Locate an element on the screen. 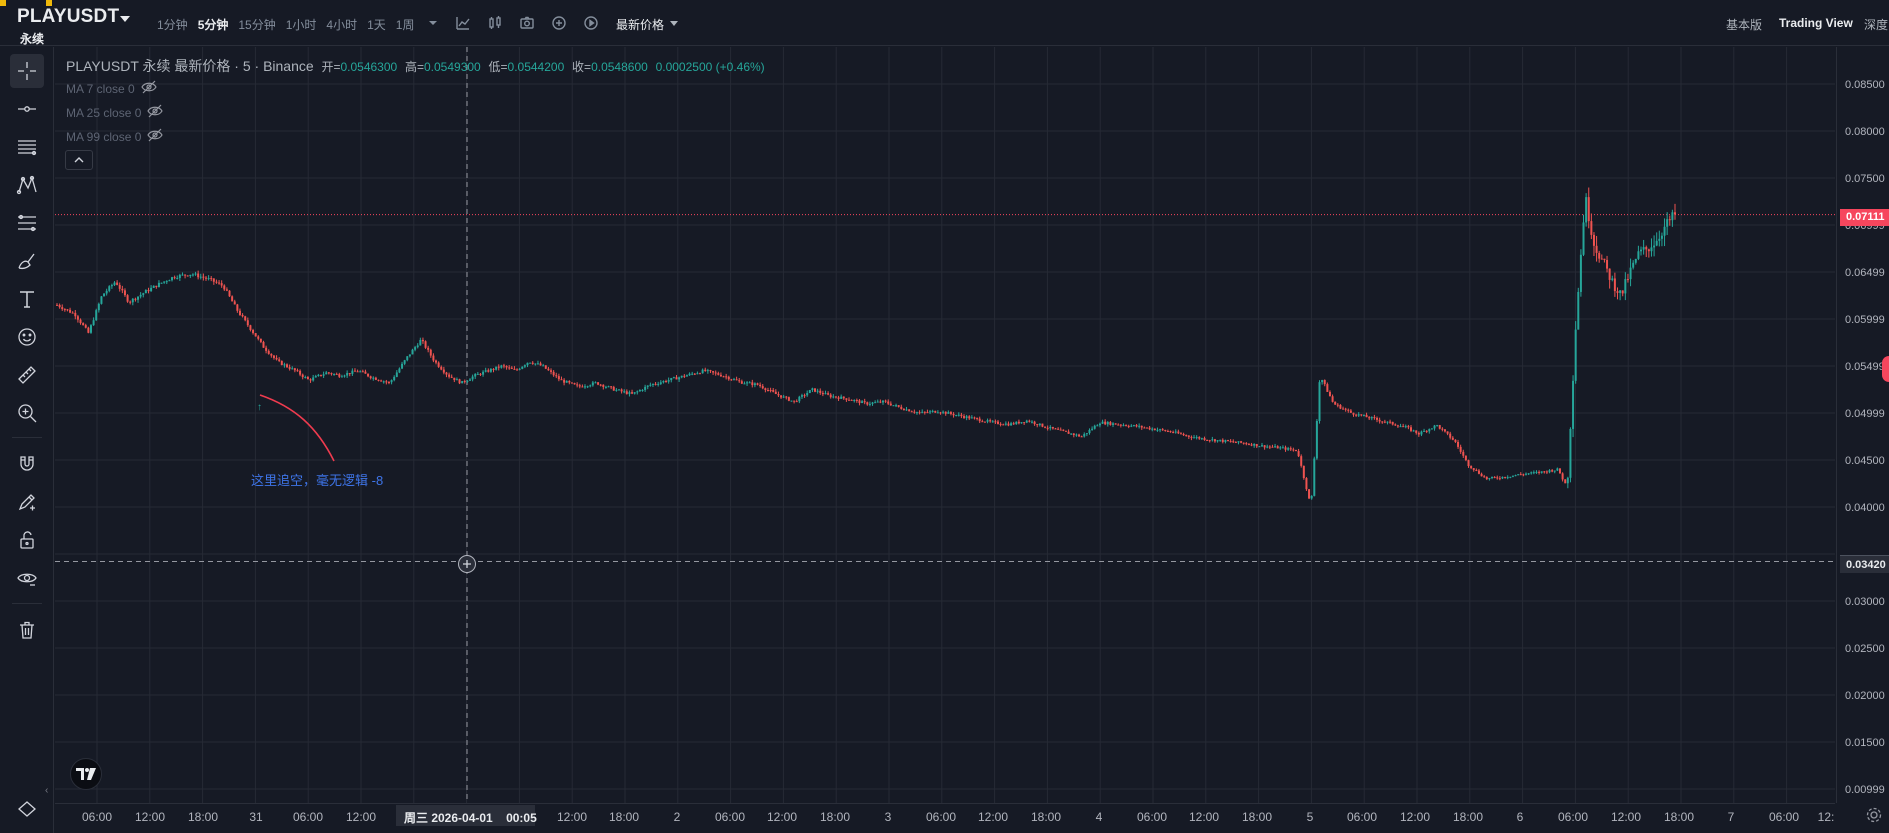 The image size is (1889, 833). ma-99-indicator: MA 99 close 0 is located at coordinates (115, 136).